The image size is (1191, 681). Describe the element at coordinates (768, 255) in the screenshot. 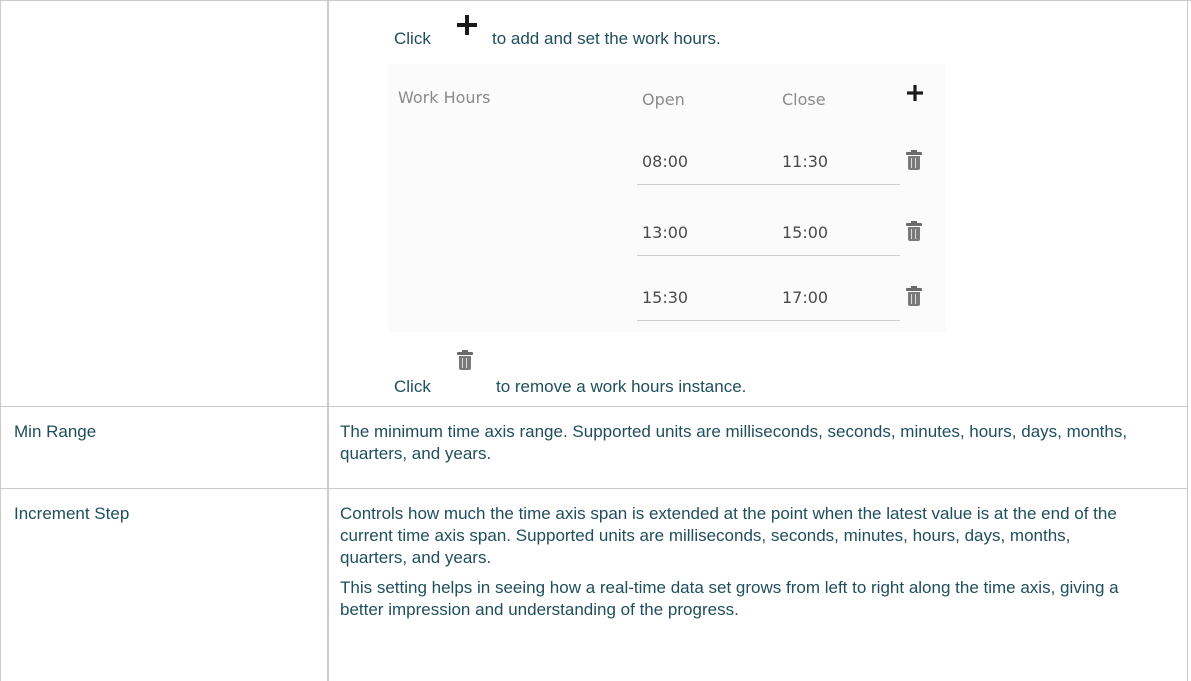

I see `row-2-underline` at that location.